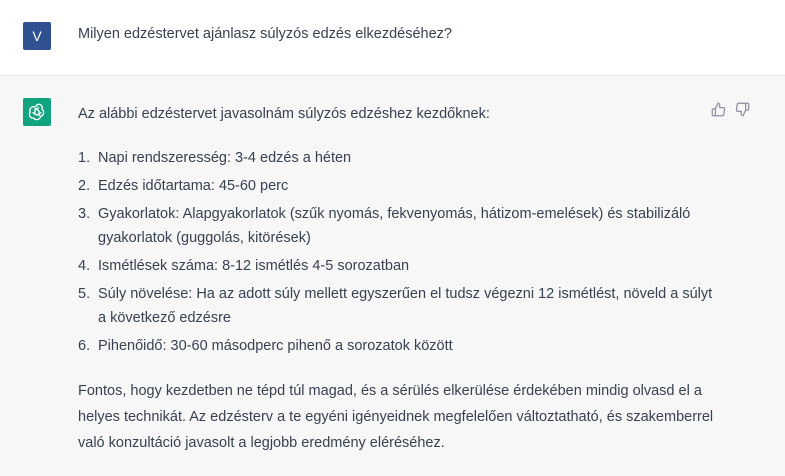 The image size is (785, 476). I want to click on feedback-buttons, so click(730, 109).